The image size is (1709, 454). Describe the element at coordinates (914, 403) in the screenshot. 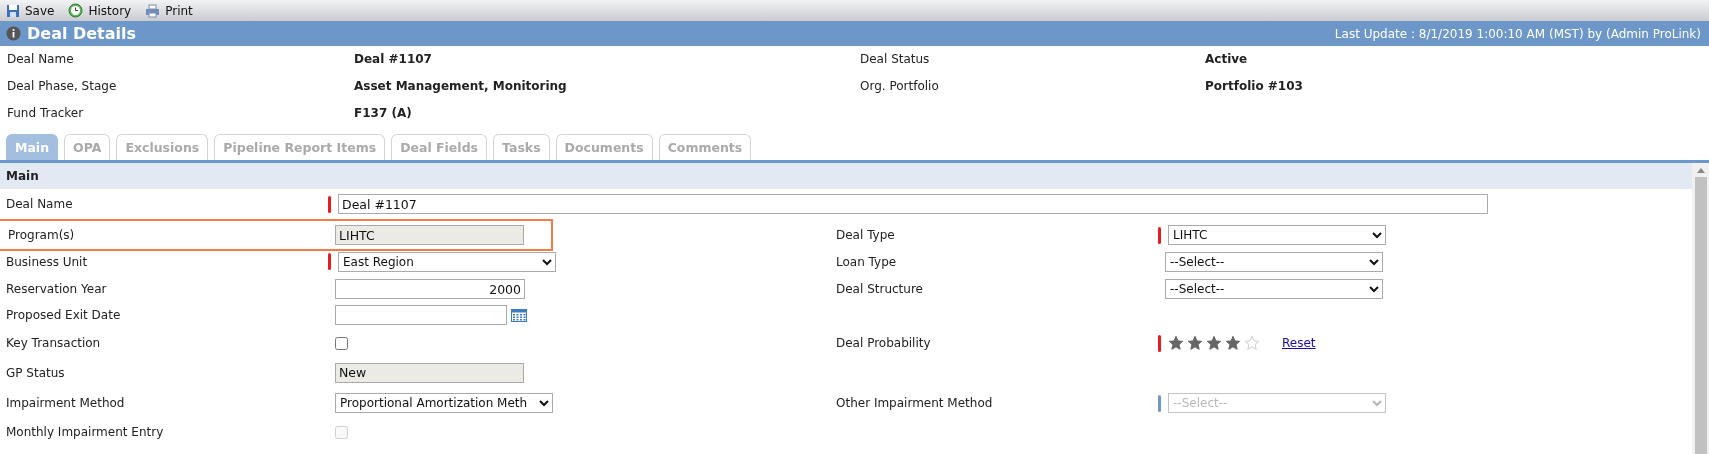

I see `field-label: Other Impairment Method` at that location.